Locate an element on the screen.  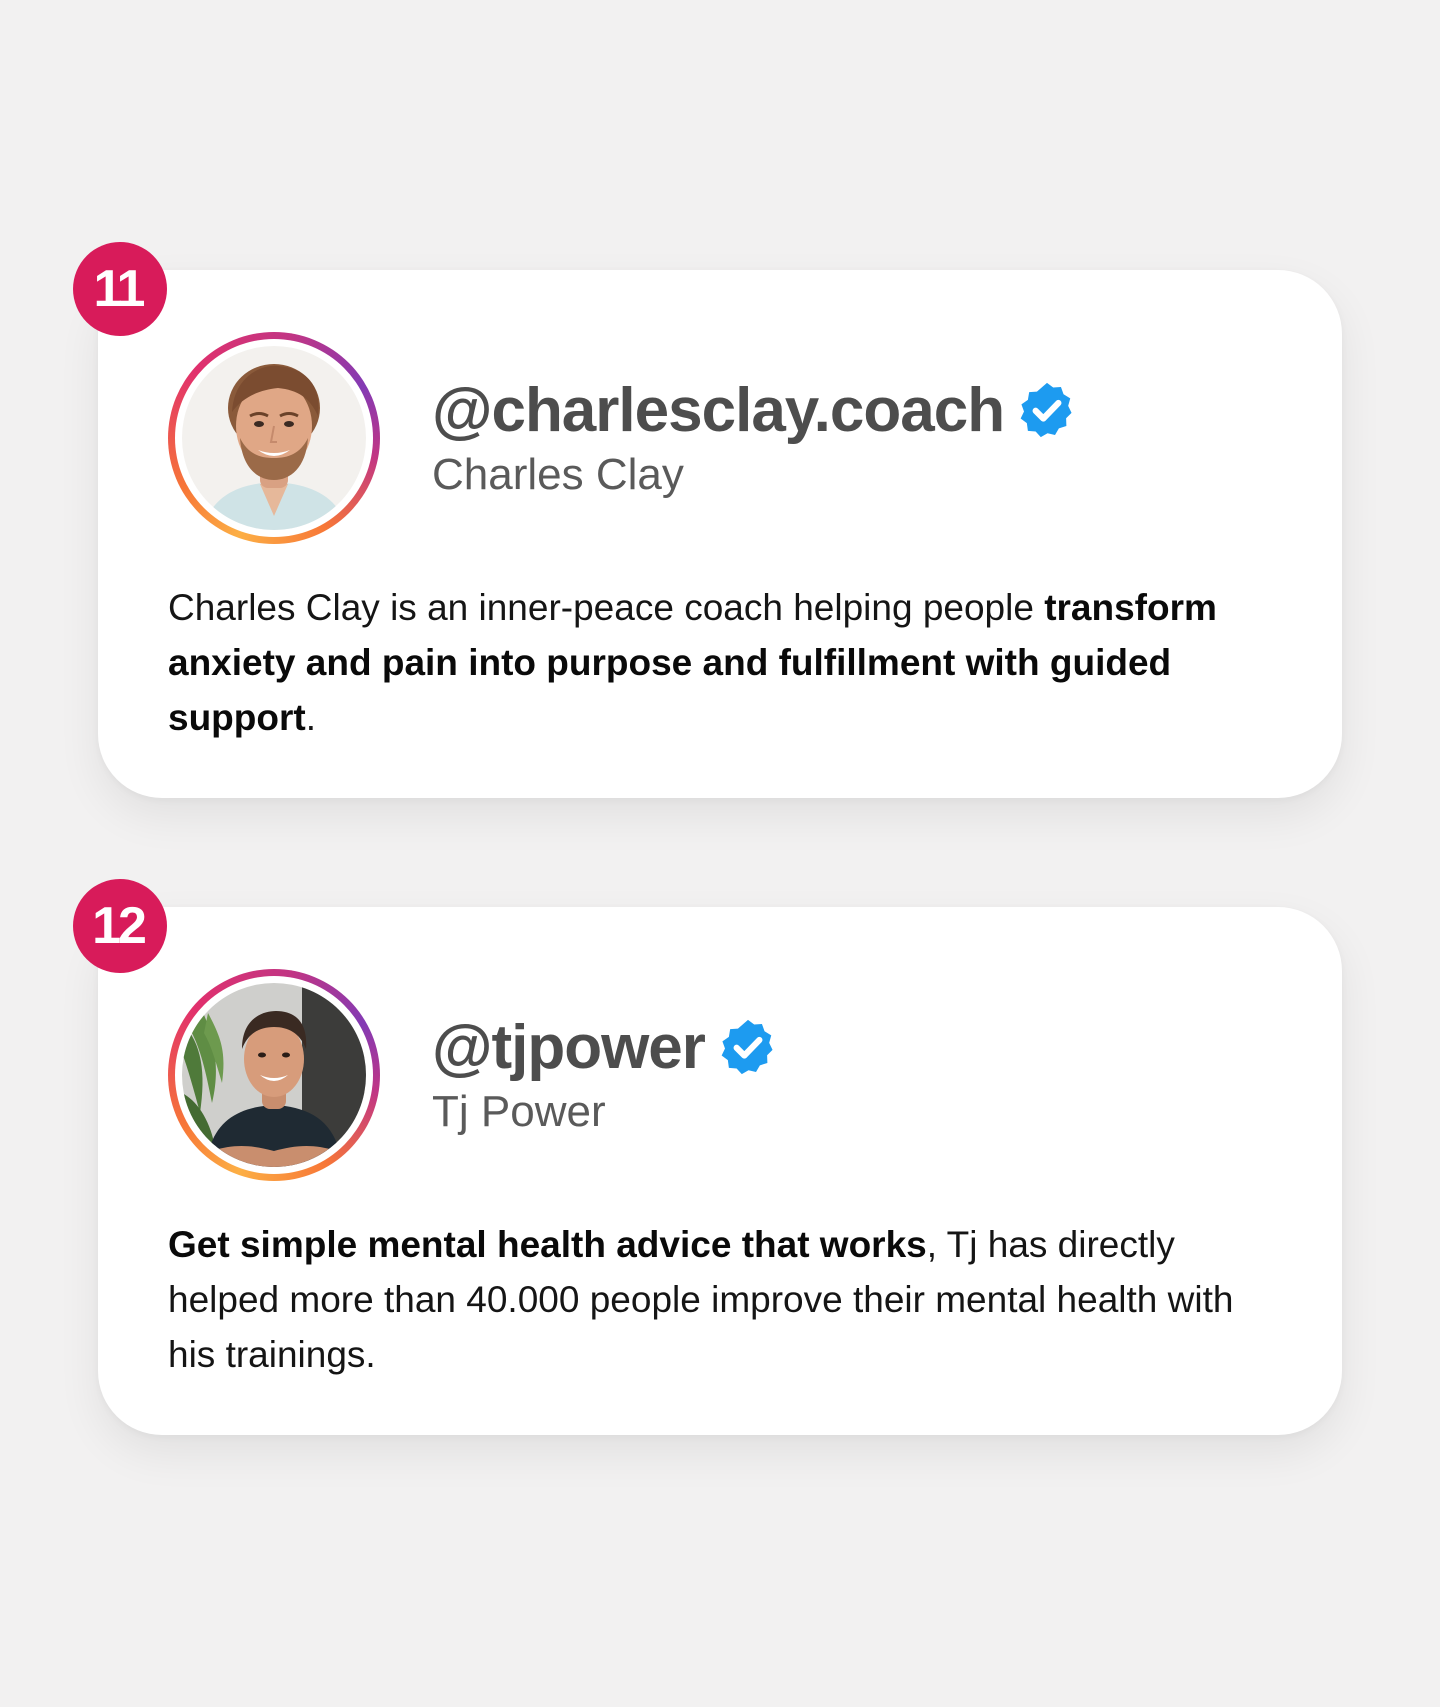
rank-number: 11 is located at coordinates (119, 289).